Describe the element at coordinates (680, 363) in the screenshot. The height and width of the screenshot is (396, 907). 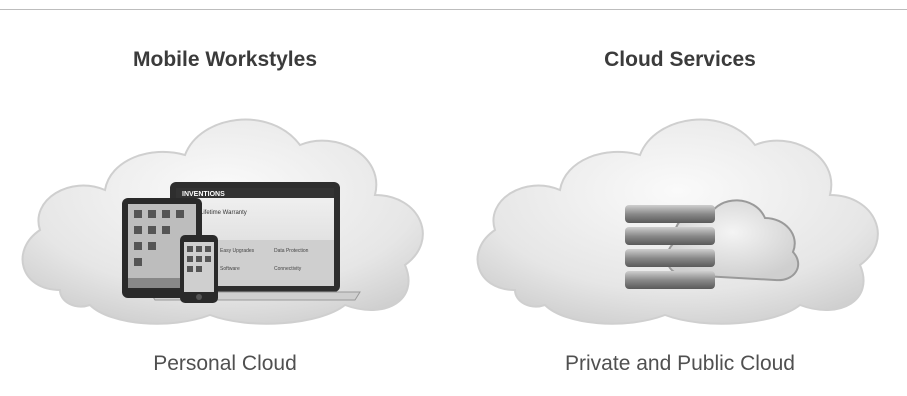
I see `private-public-cloud-caption: Private and Public Cloud` at that location.